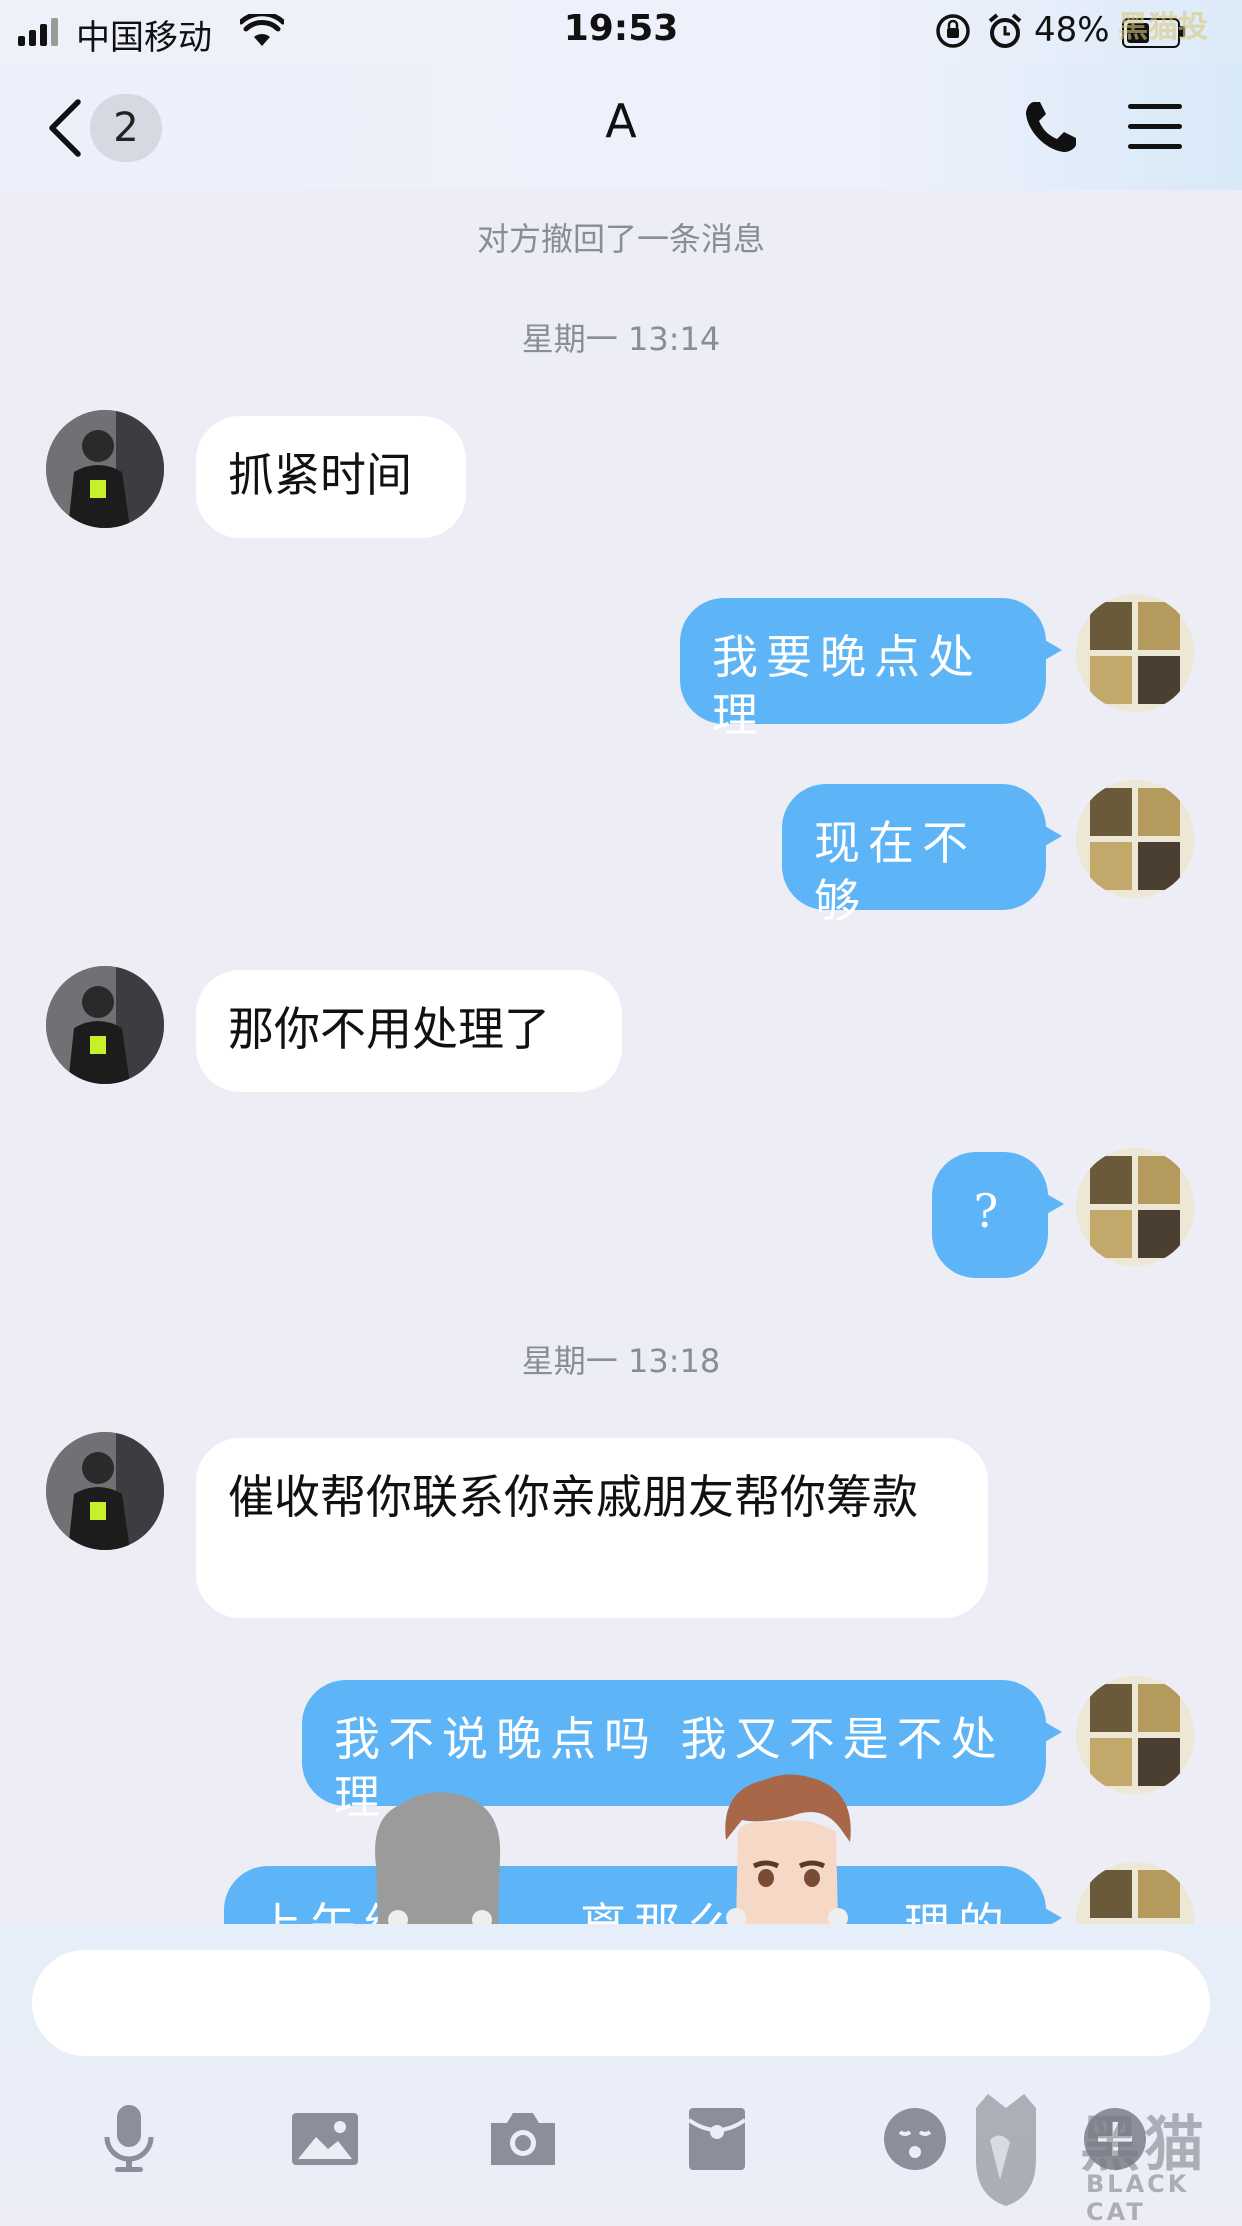 This screenshot has height=2226, width=1242. What do you see at coordinates (922, 856) in the screenshot?
I see `message-bubble-outgoing: 现在不够` at bounding box center [922, 856].